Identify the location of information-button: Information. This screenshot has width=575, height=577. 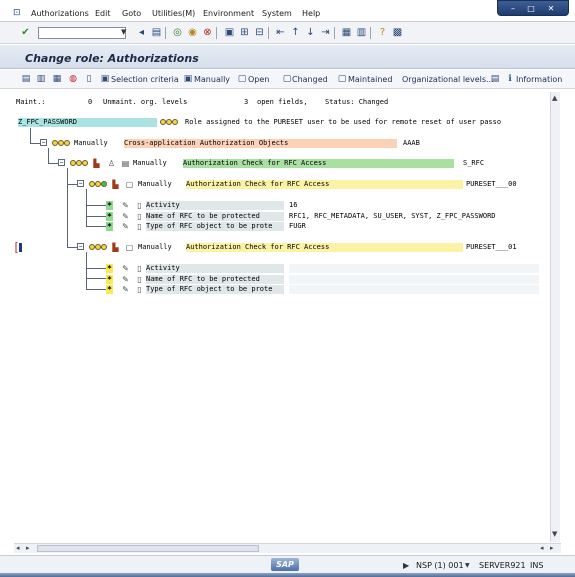
(539, 79).